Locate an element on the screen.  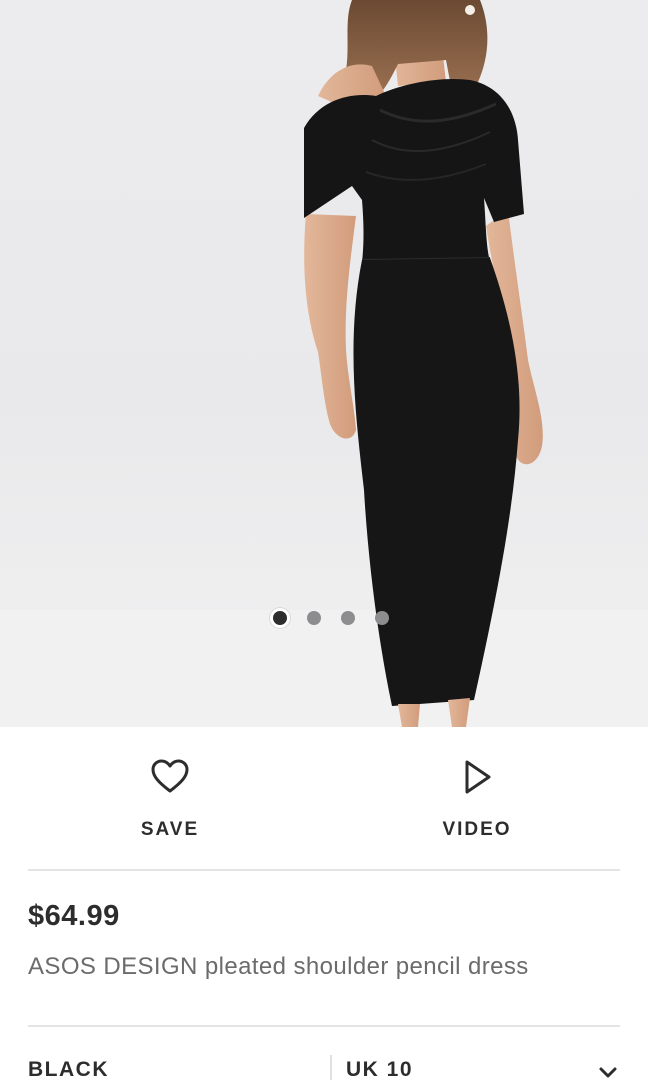
size-selector: UK 10 is located at coordinates (486, 1069).